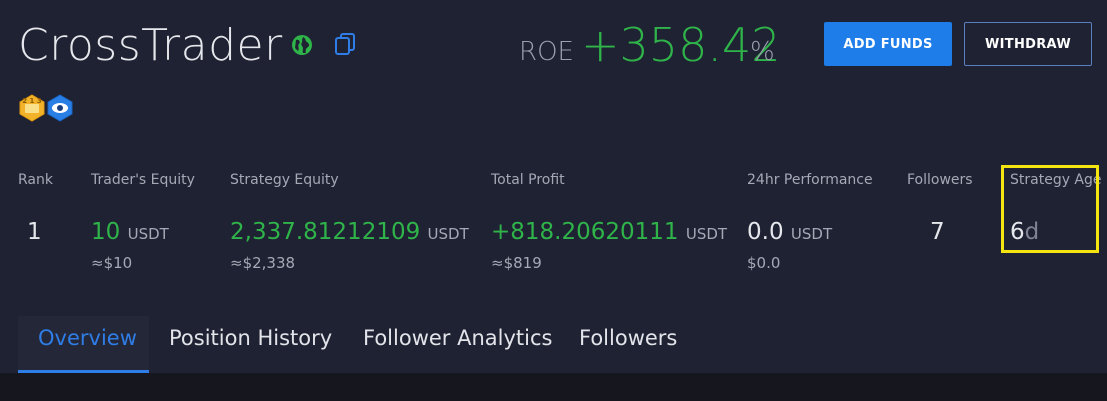 The width and height of the screenshot is (1107, 401). I want to click on strategy-equity-value-group: 2,337.81212109 USDT, so click(349, 233).